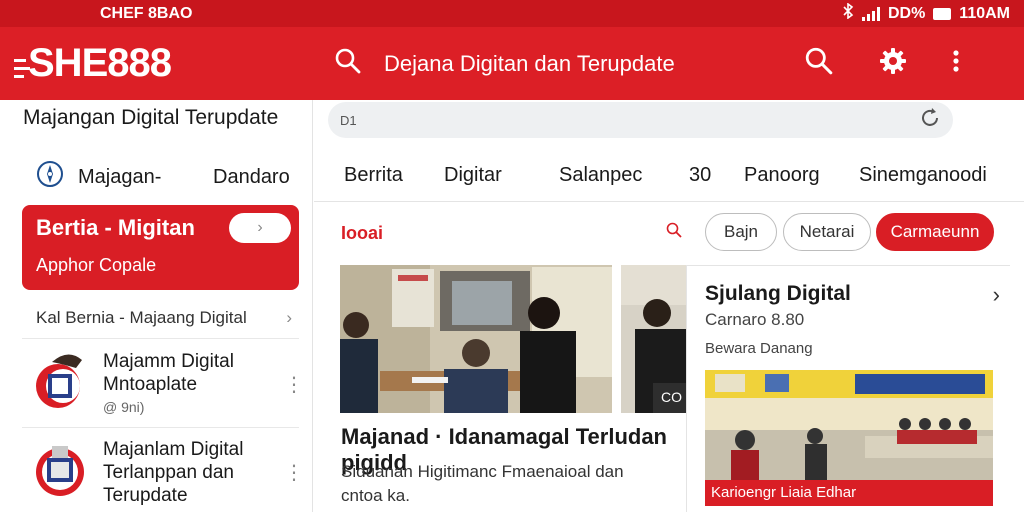 This screenshot has width=1024, height=512. I want to click on breadcrumb: Kal Bernia - Majaang Digital ›, so click(164, 318).